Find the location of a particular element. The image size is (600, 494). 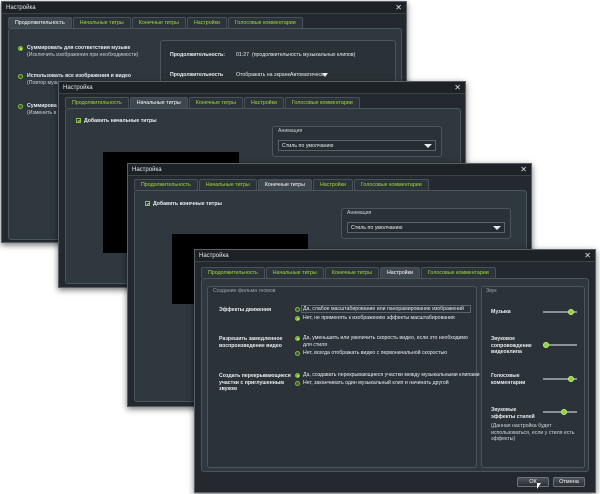

music-volume-knob is located at coordinates (571, 312).